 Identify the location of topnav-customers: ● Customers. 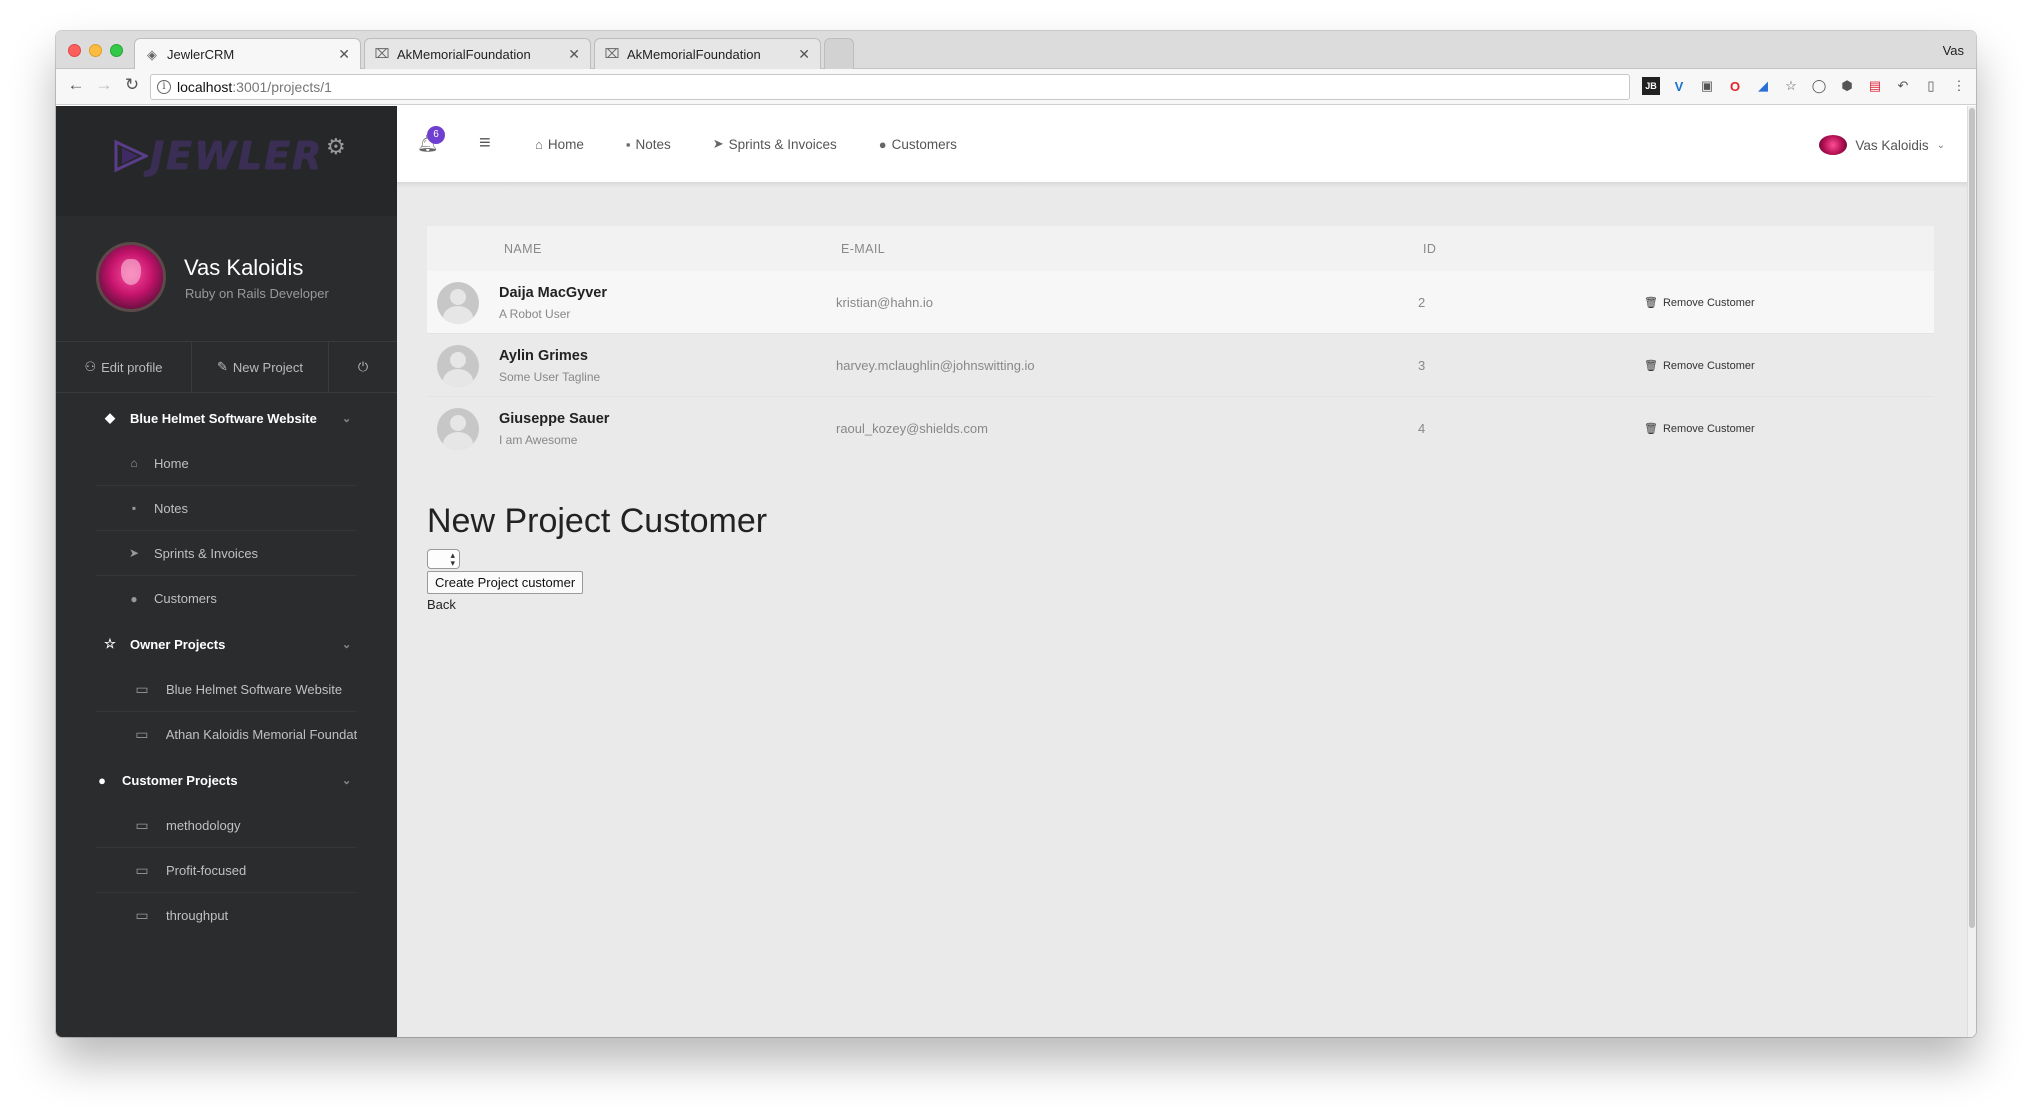
(918, 144).